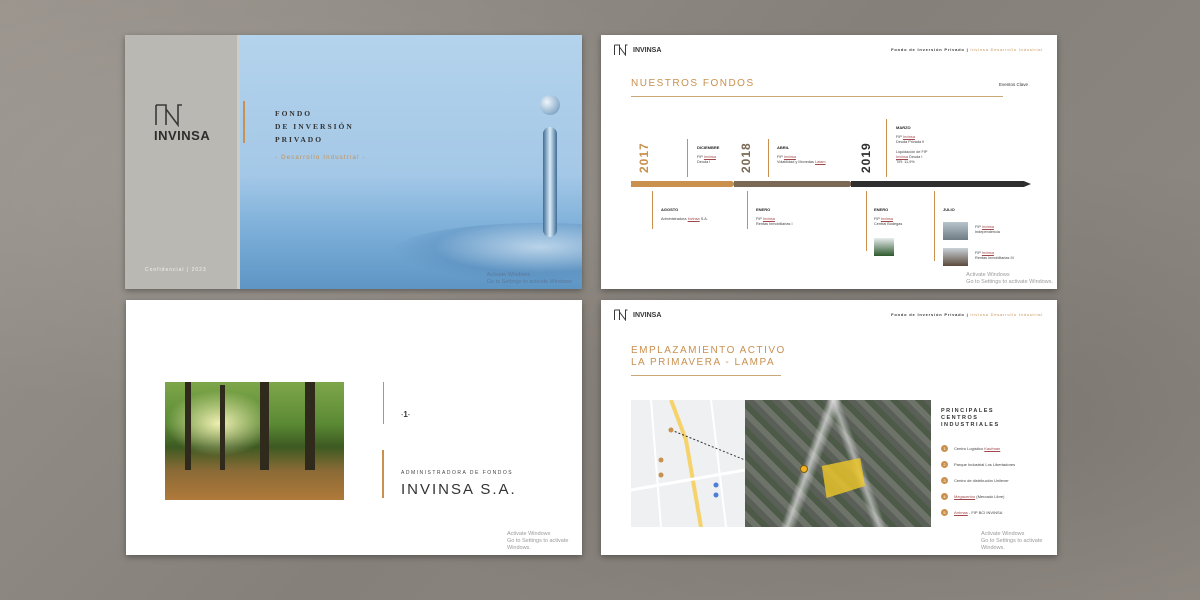 Image resolution: width=1200 pixels, height=600 pixels. I want to click on event-julio-item-1: FIP Invinsa Independencia, so click(987, 230).